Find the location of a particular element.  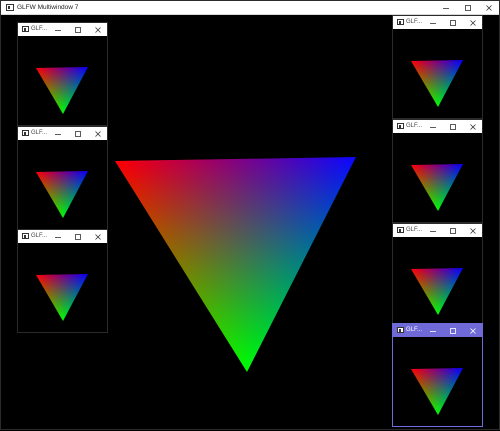

main-window-title: GLFW Multiwindow 7 is located at coordinates (48, 7).